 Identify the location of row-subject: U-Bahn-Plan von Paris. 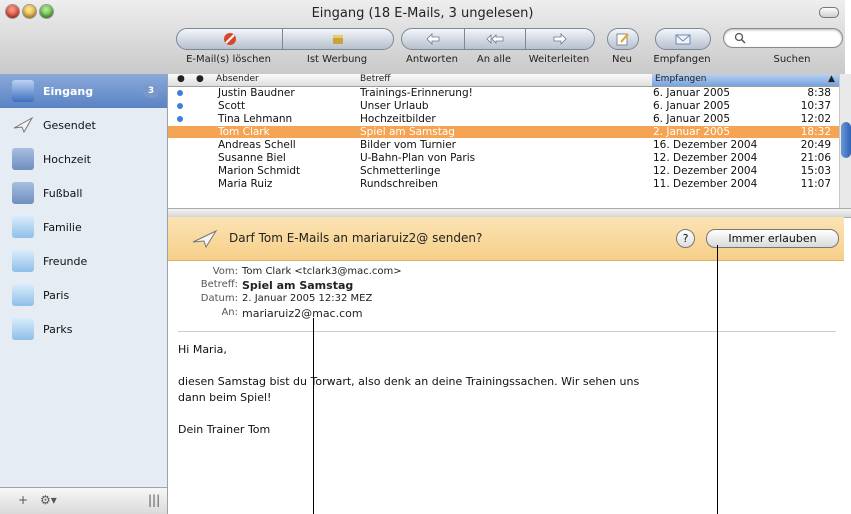
(418, 158).